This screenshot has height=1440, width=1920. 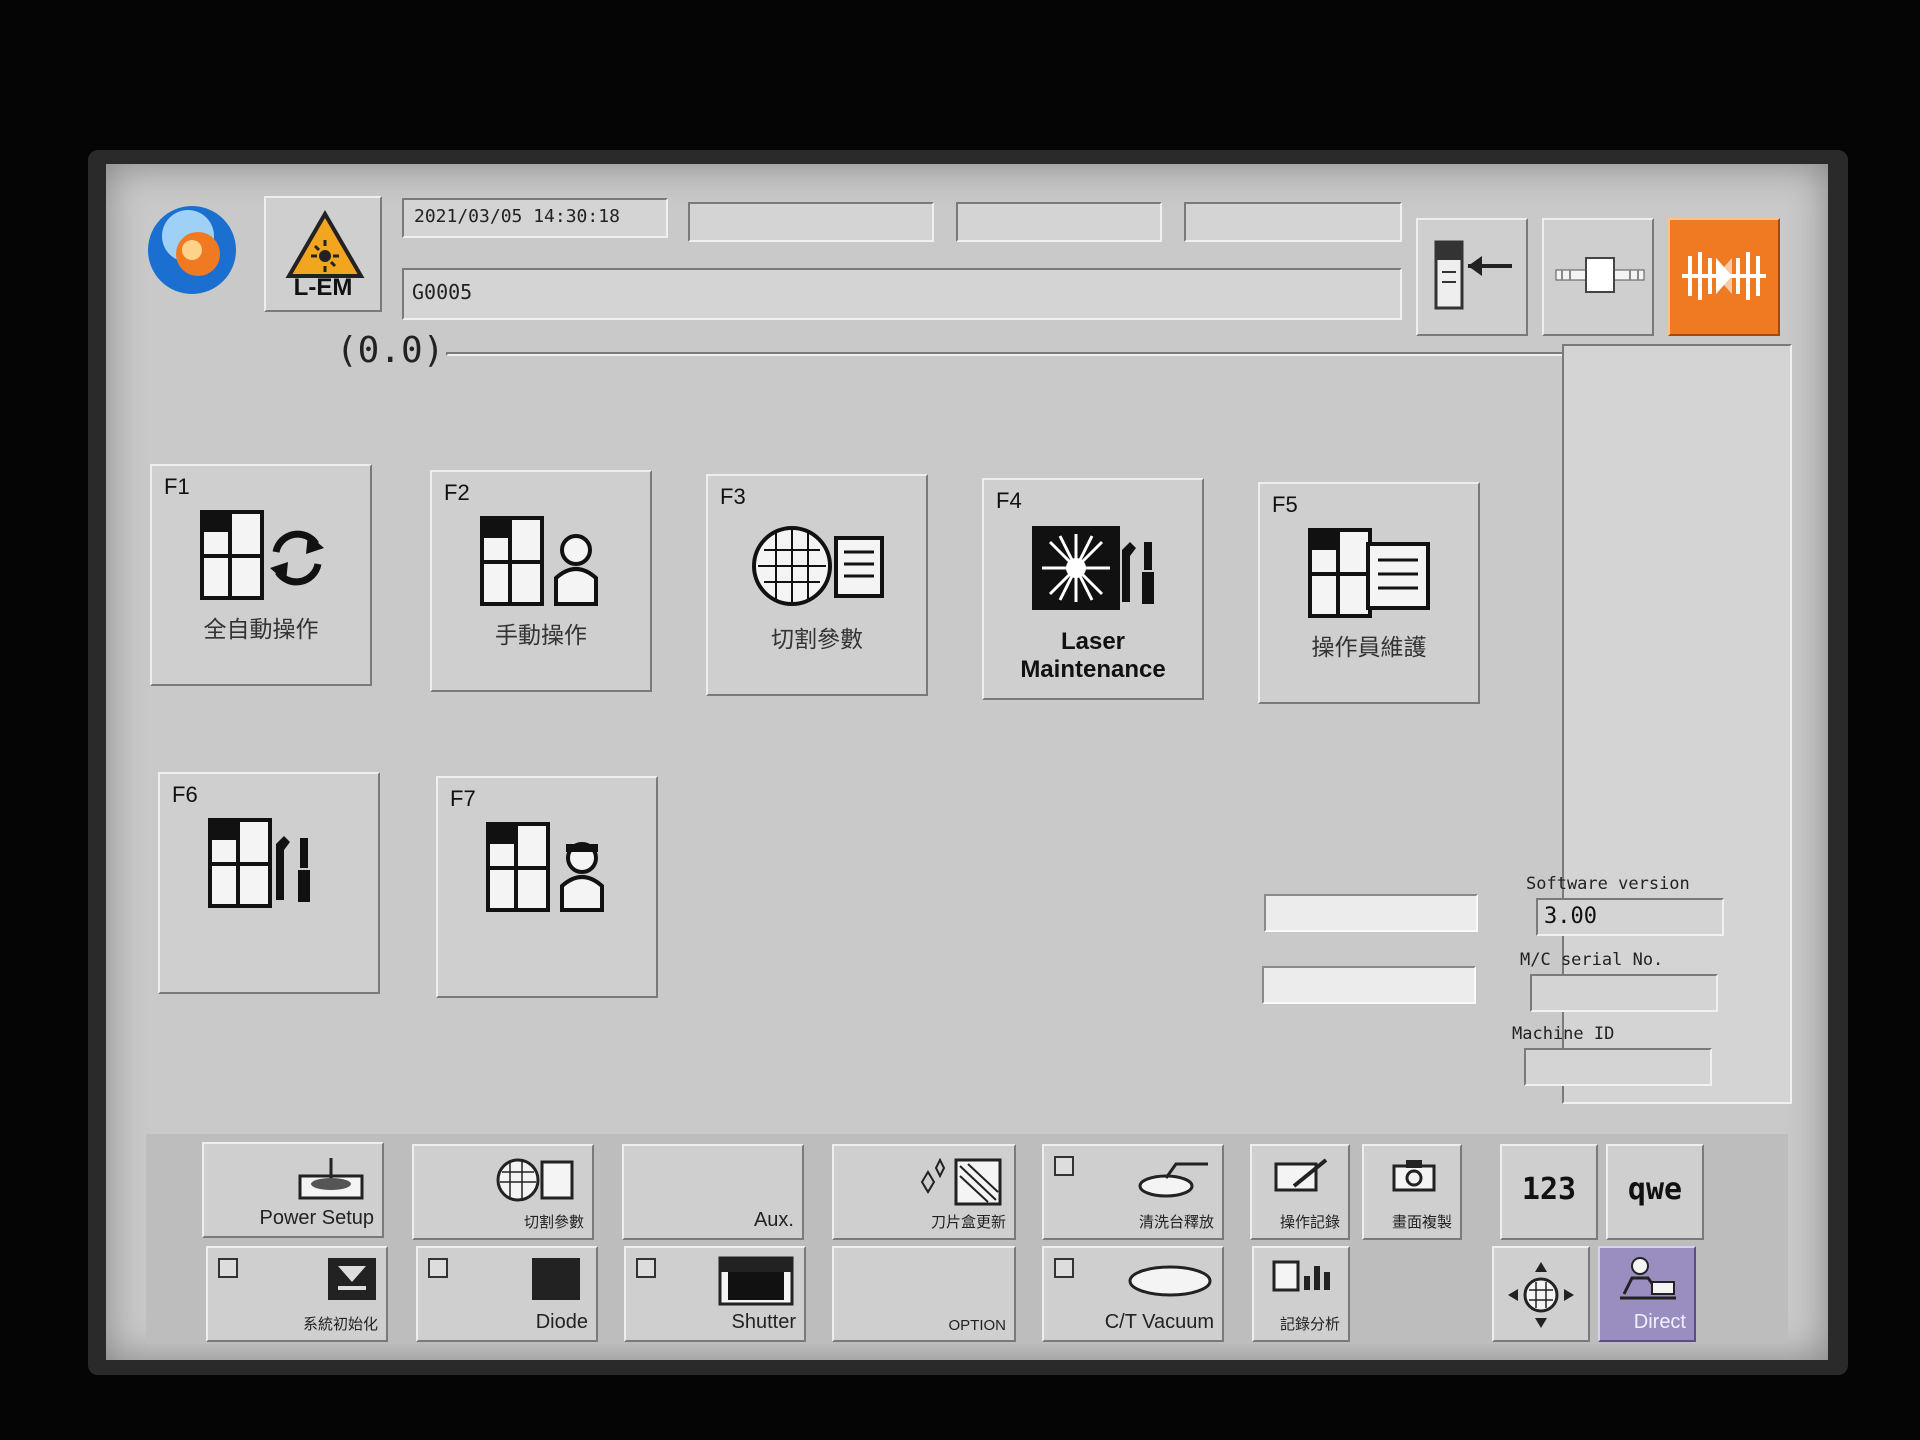 What do you see at coordinates (961, 1181) in the screenshot?
I see `blade-change-icon` at bounding box center [961, 1181].